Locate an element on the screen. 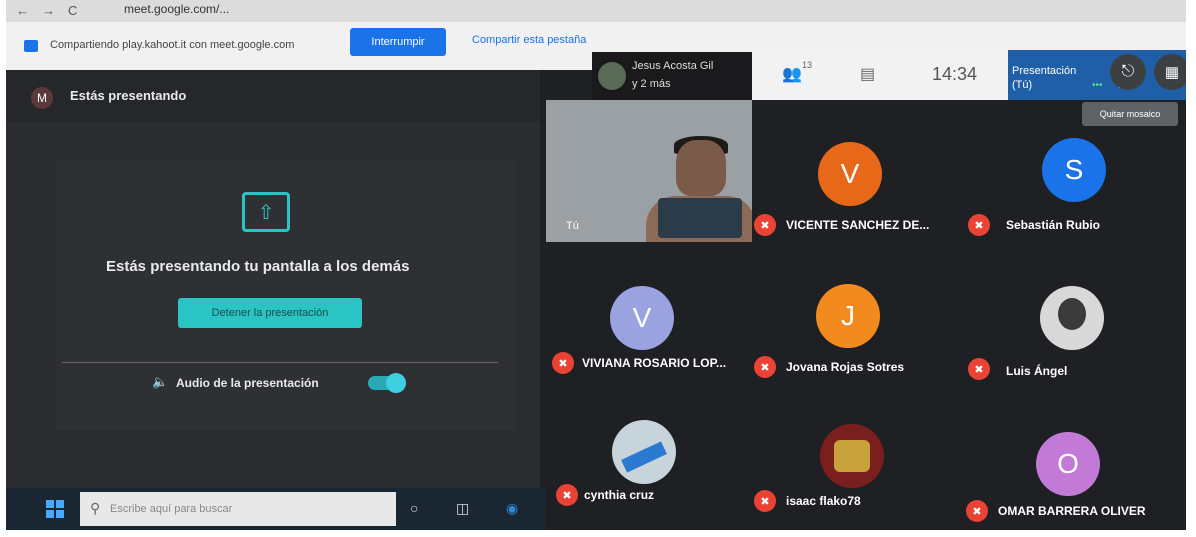 Image resolution: width=1196 pixels, height=537 pixels. search-icon: ⚲ is located at coordinates (95, 508).